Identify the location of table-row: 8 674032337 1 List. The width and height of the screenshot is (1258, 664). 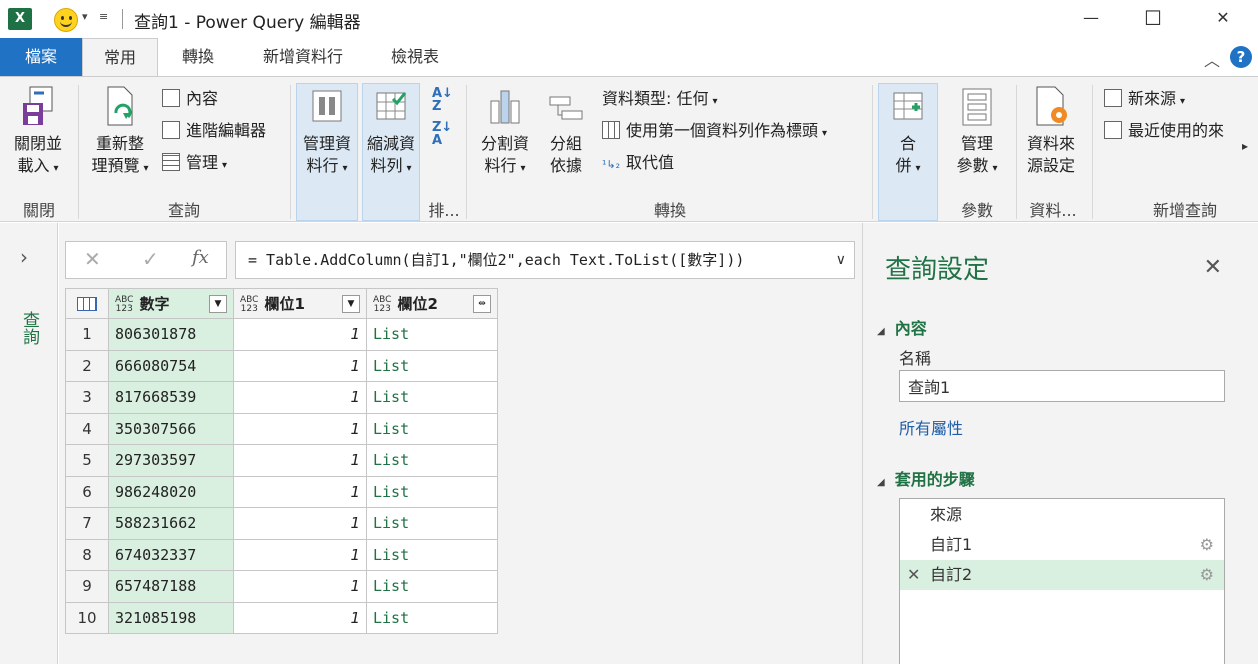
(281, 554).